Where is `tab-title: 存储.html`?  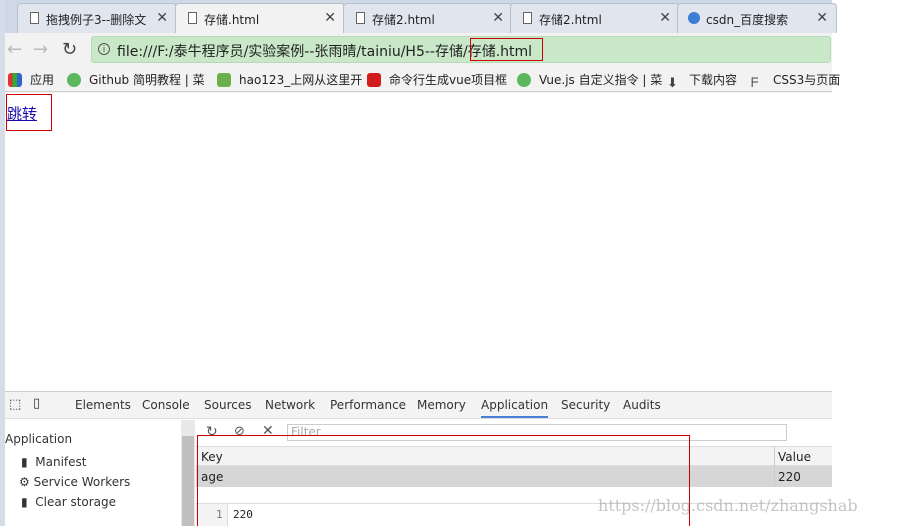 tab-title: 存储.html is located at coordinates (232, 20).